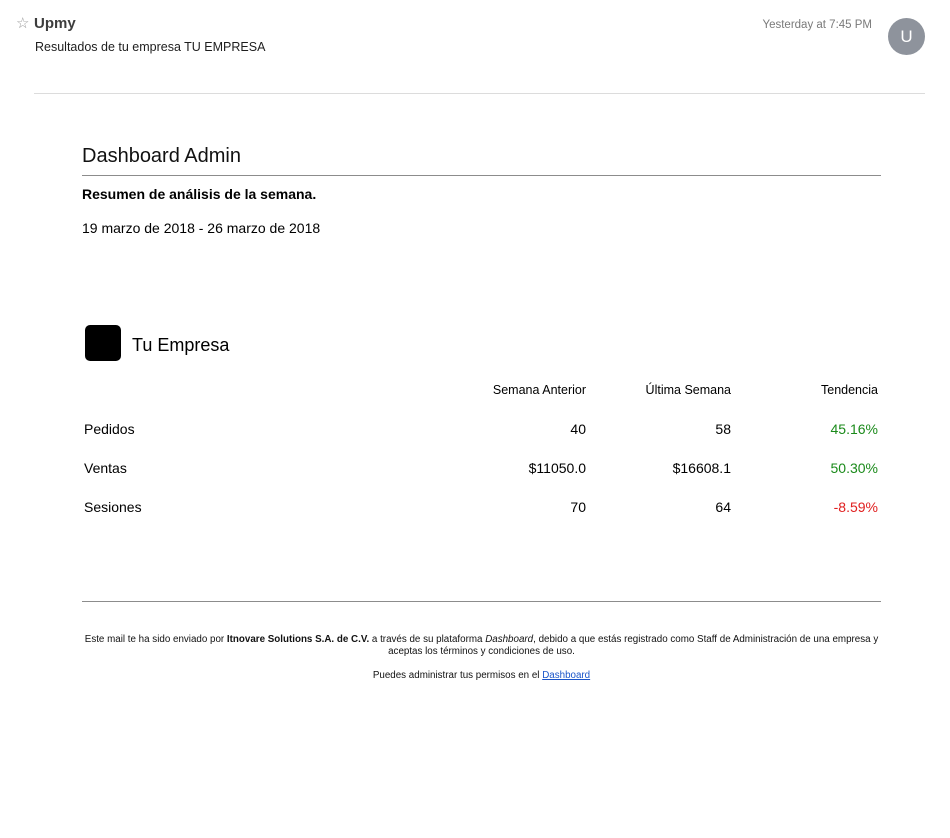 This screenshot has height=838, width=950. I want to click on footer-platform-name: Dashboard, so click(509, 639).